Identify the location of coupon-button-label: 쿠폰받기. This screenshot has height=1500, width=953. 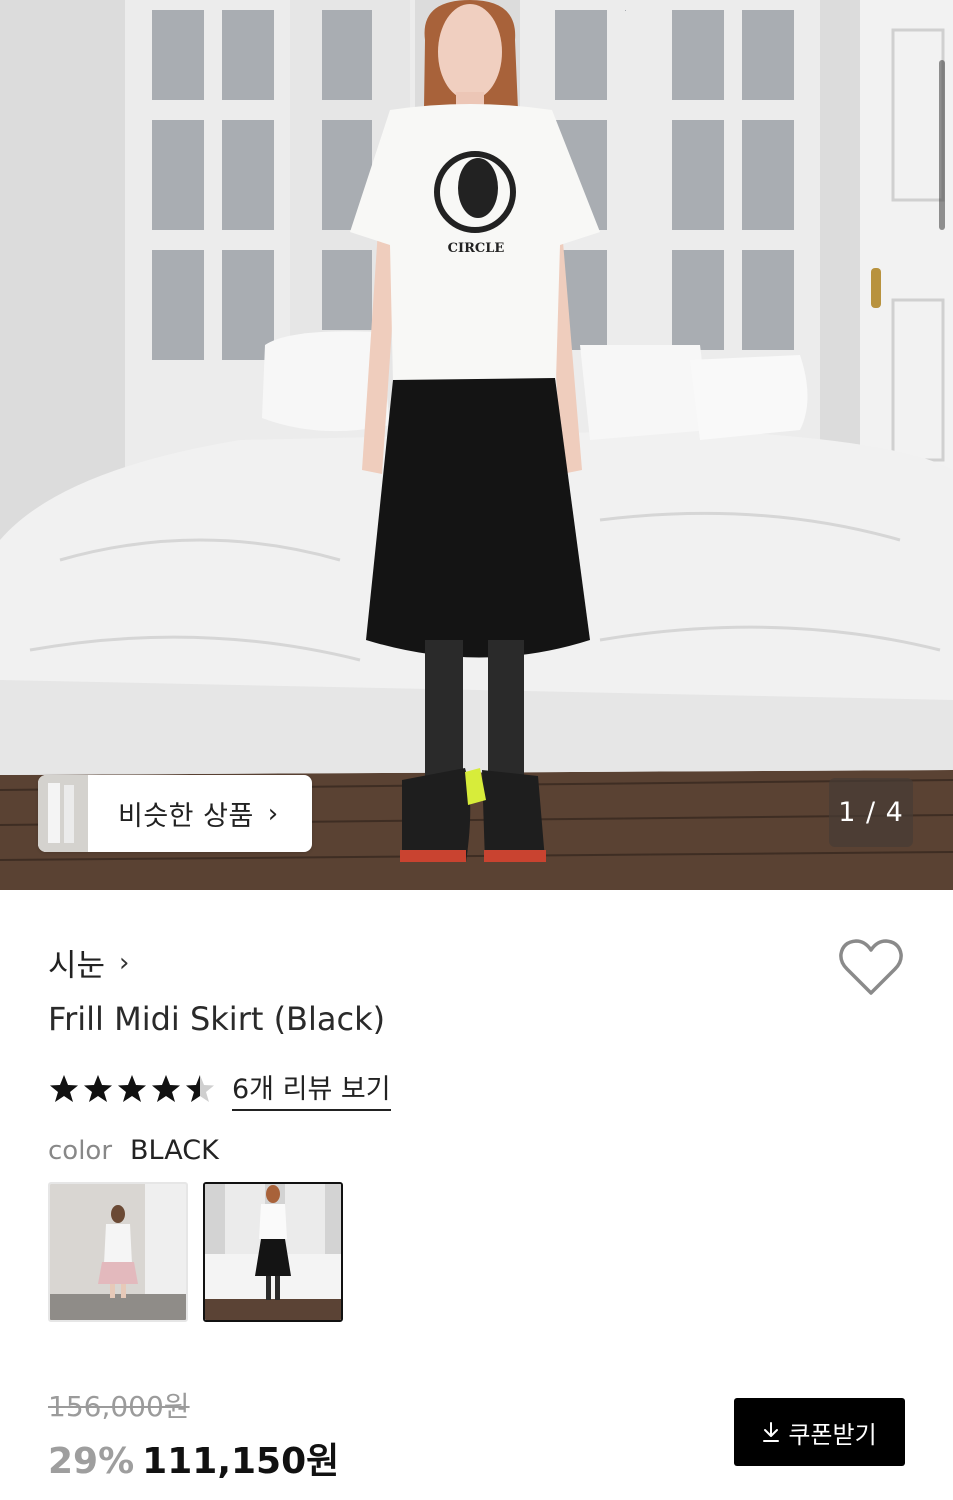
(832, 1434).